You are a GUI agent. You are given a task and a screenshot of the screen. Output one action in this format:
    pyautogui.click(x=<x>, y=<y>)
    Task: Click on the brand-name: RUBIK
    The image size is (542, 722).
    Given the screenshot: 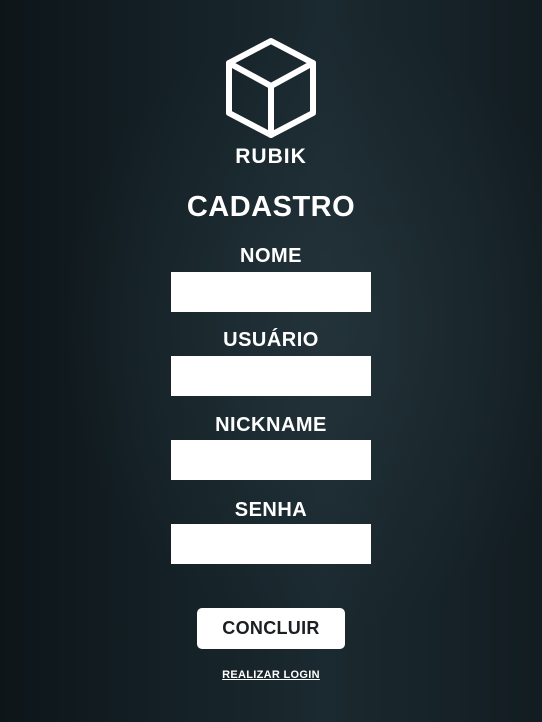 What is the action you would take?
    pyautogui.click(x=271, y=156)
    